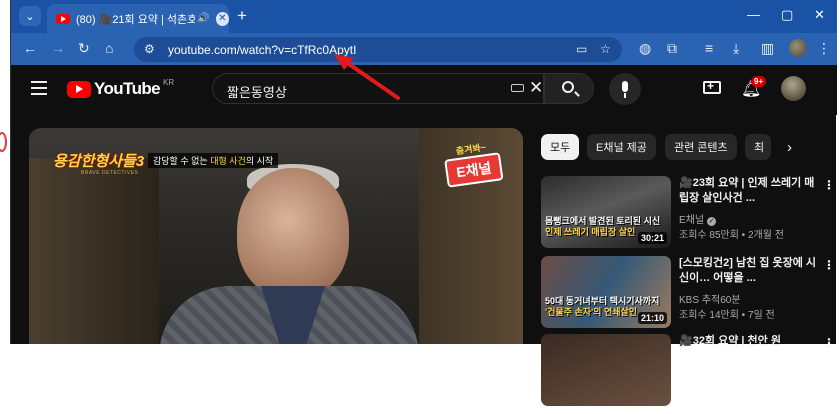 The image size is (840, 414). What do you see at coordinates (473, 163) in the screenshot?
I see `channel-sticker: 춤겨봐~ E채널` at bounding box center [473, 163].